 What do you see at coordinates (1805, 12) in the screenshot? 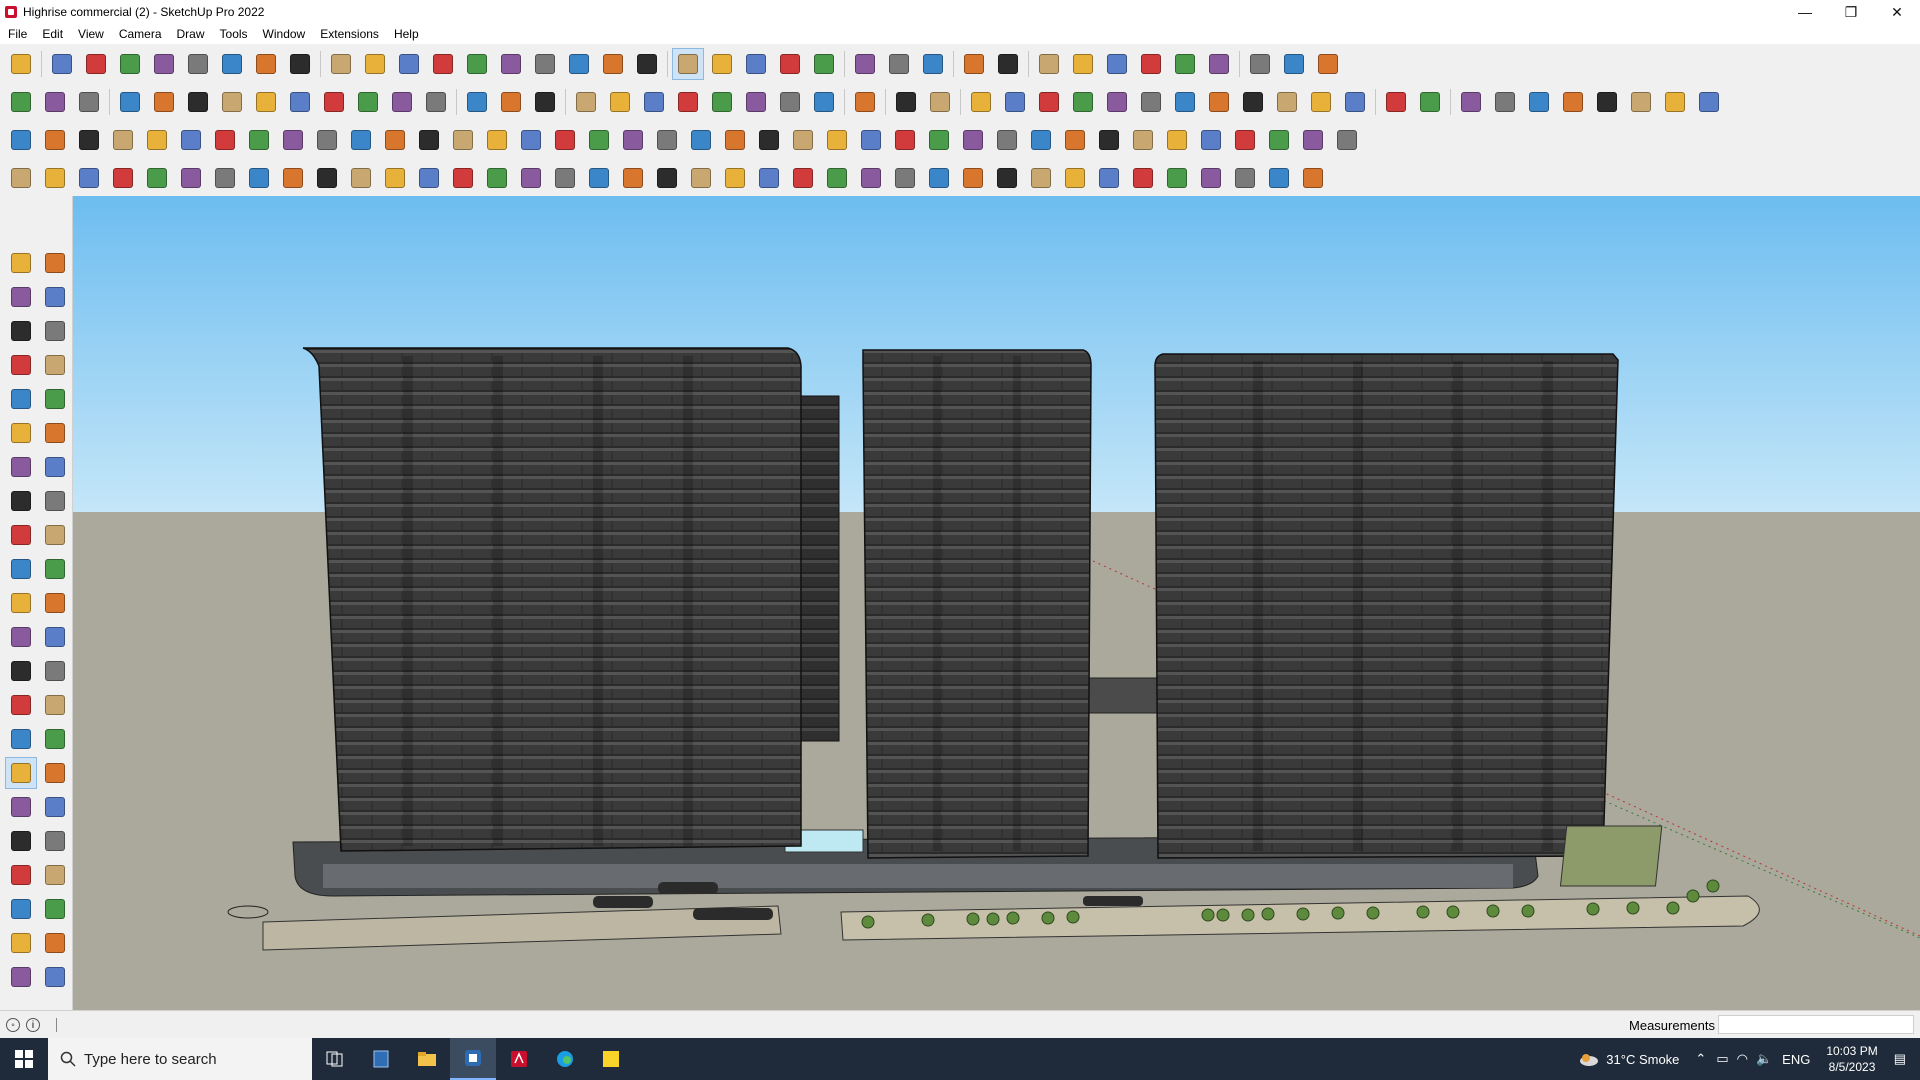
I see `minimize-button: —` at bounding box center [1805, 12].